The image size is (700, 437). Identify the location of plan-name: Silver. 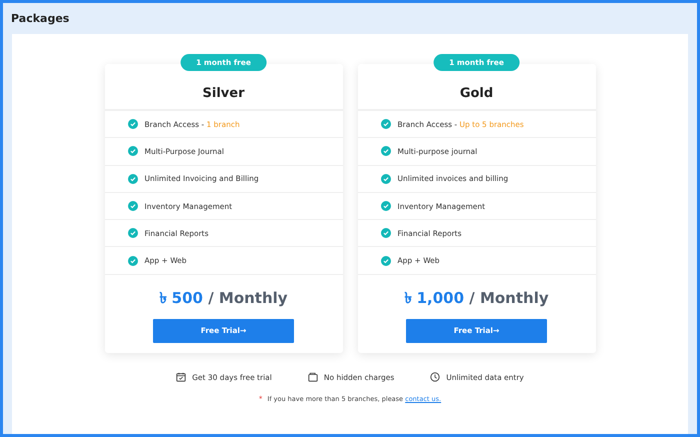
(223, 87).